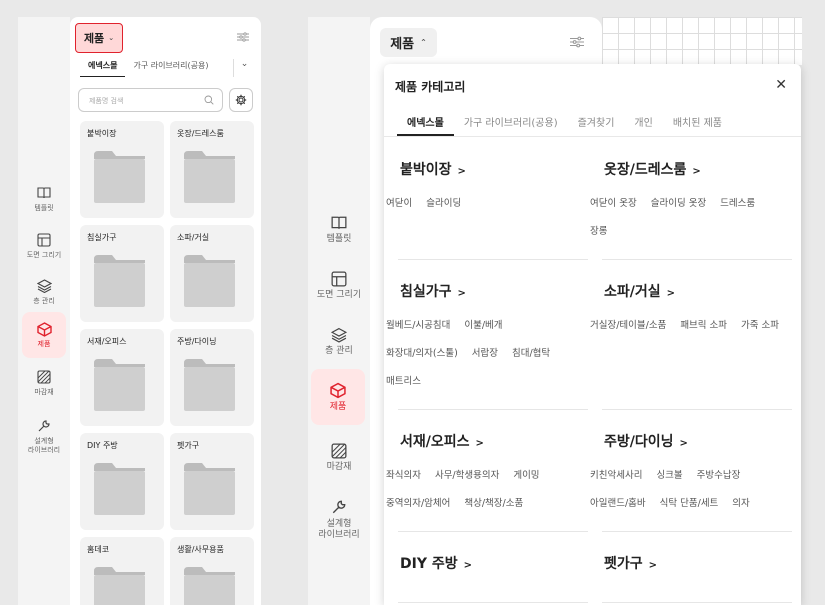 The image size is (825, 605). I want to click on subcategory-link: 의자, so click(740, 502).